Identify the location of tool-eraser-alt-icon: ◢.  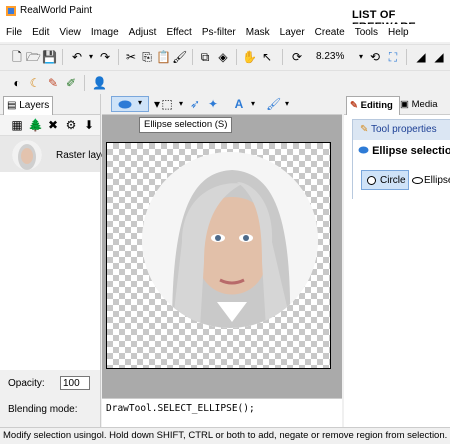
(439, 57).